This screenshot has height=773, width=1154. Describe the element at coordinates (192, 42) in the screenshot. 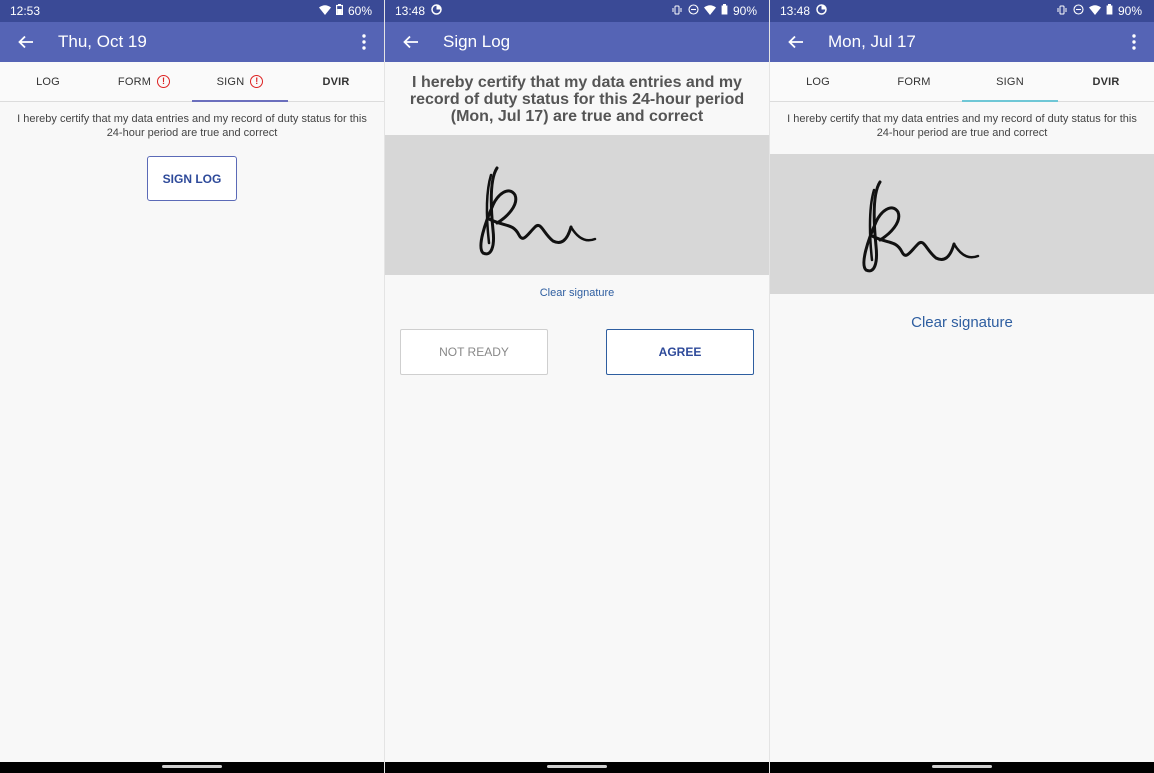

I see `app-bar: Thu, Oct 19` at that location.